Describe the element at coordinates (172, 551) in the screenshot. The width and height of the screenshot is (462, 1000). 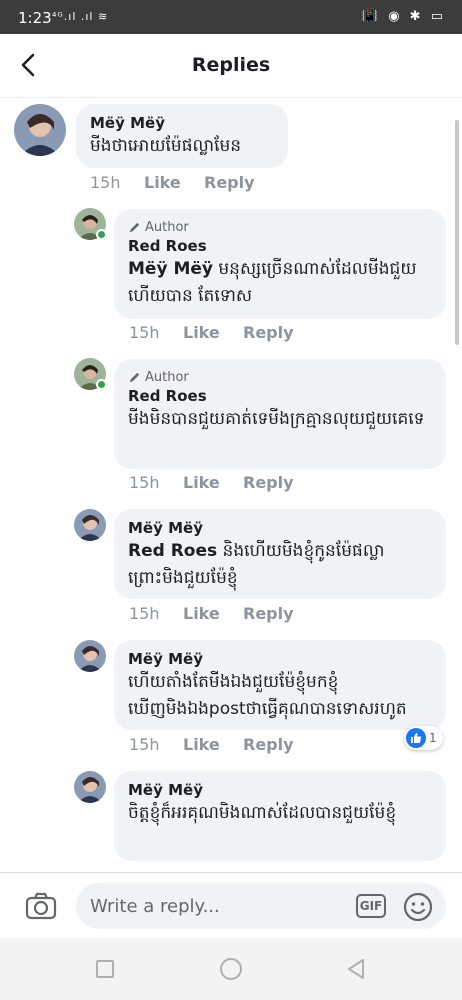
I see `mention-link: Red Roes` at that location.